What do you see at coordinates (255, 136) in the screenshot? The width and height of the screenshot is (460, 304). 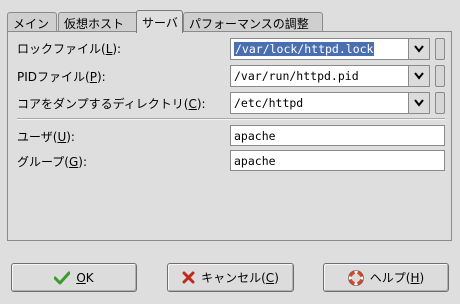 I see `user-value: apache` at bounding box center [255, 136].